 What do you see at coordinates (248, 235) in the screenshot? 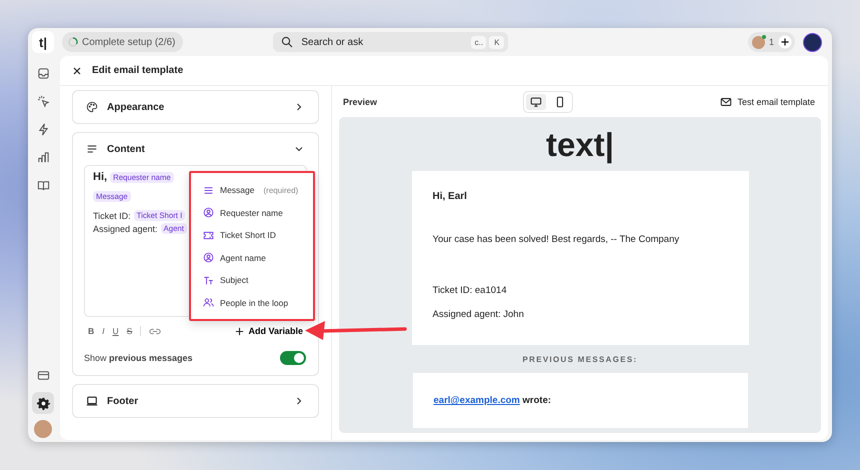
I see `menu-item-label: Ticket Short ID` at bounding box center [248, 235].